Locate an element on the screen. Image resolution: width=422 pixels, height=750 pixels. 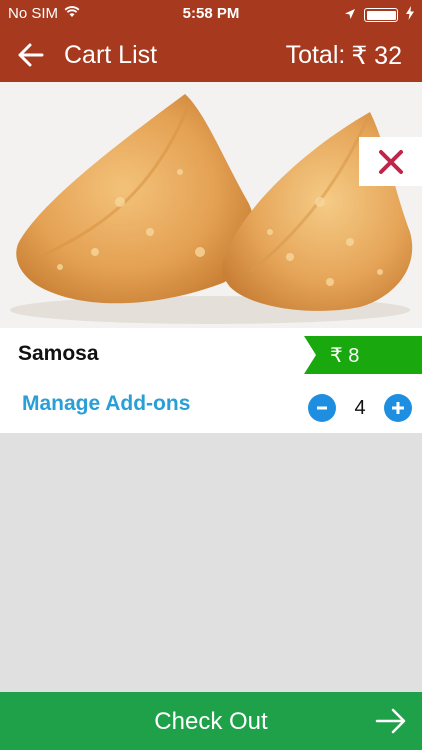
price-tag-shape is located at coordinates (363, 355).